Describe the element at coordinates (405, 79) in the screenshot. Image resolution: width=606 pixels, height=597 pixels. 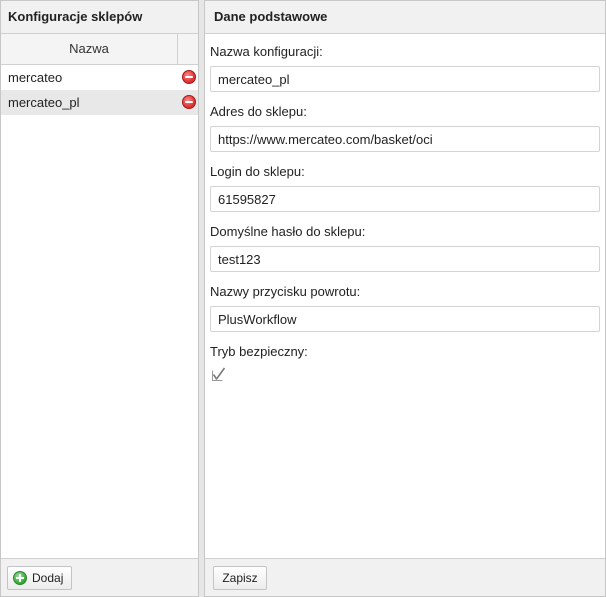
I see `config-name-input` at that location.